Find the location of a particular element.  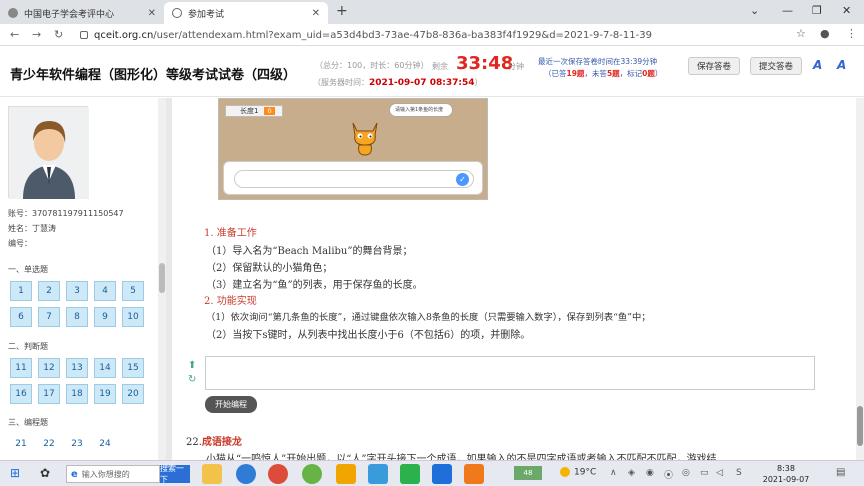

question-button: 24 is located at coordinates (105, 444).